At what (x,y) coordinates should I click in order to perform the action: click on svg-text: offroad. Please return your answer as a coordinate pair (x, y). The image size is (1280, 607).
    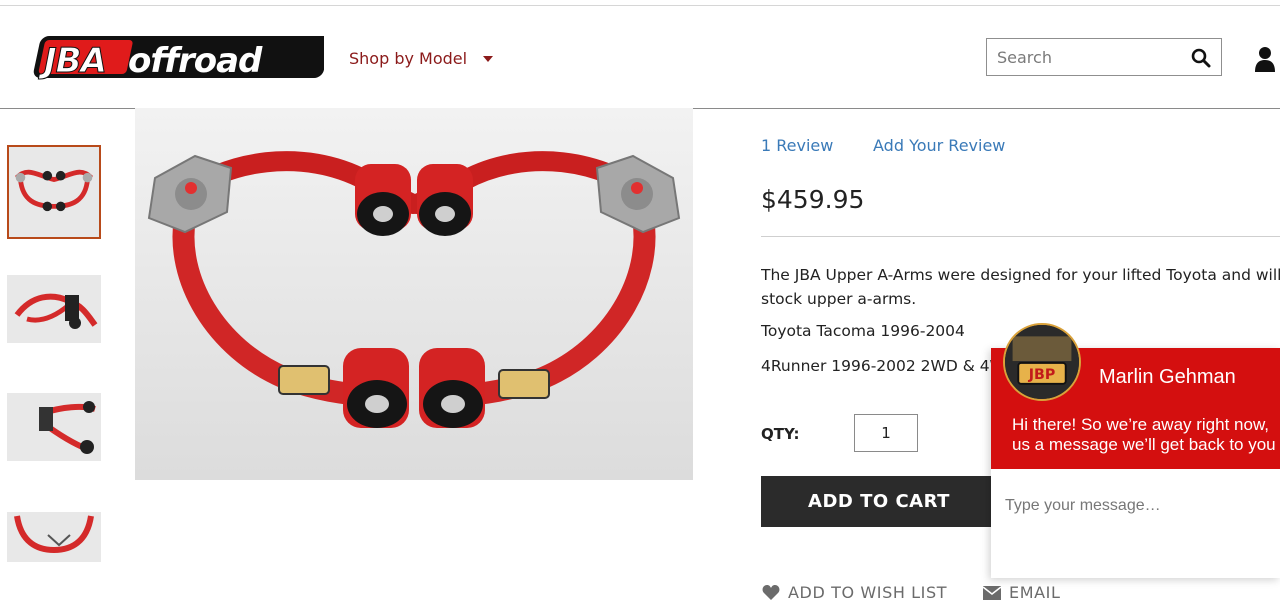
    Looking at the image, I should click on (195, 61).